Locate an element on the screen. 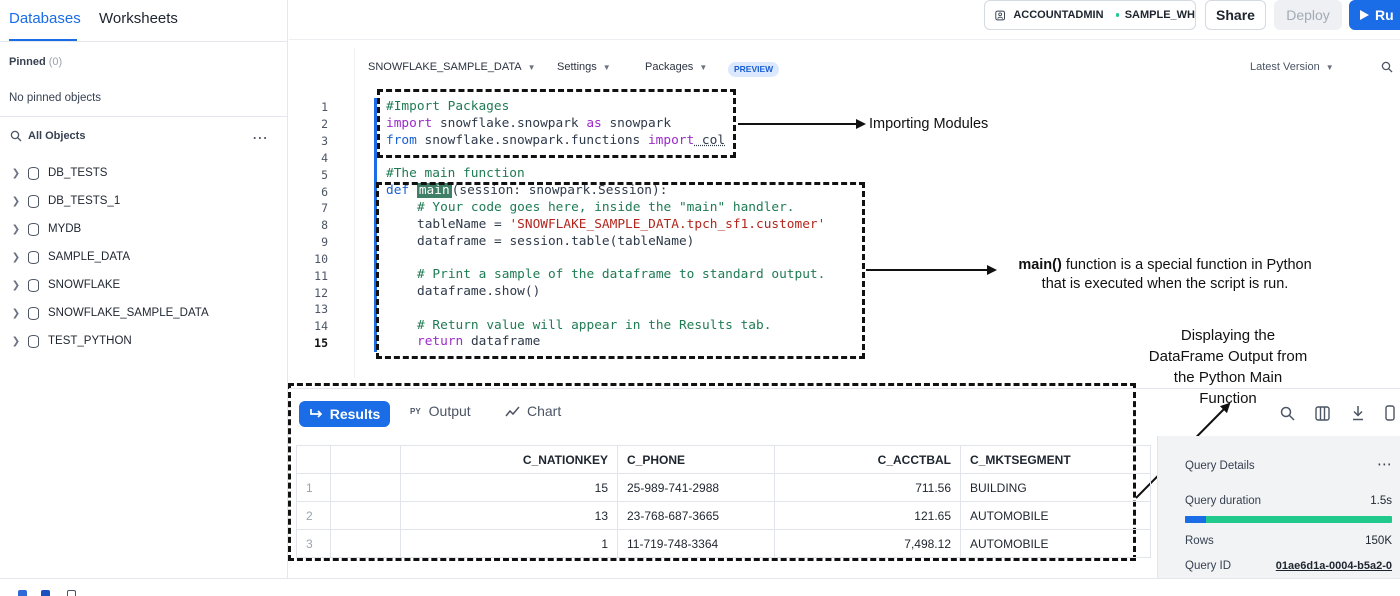 The width and height of the screenshot is (1400, 596). query-duration-label: Query duration is located at coordinates (1223, 501).